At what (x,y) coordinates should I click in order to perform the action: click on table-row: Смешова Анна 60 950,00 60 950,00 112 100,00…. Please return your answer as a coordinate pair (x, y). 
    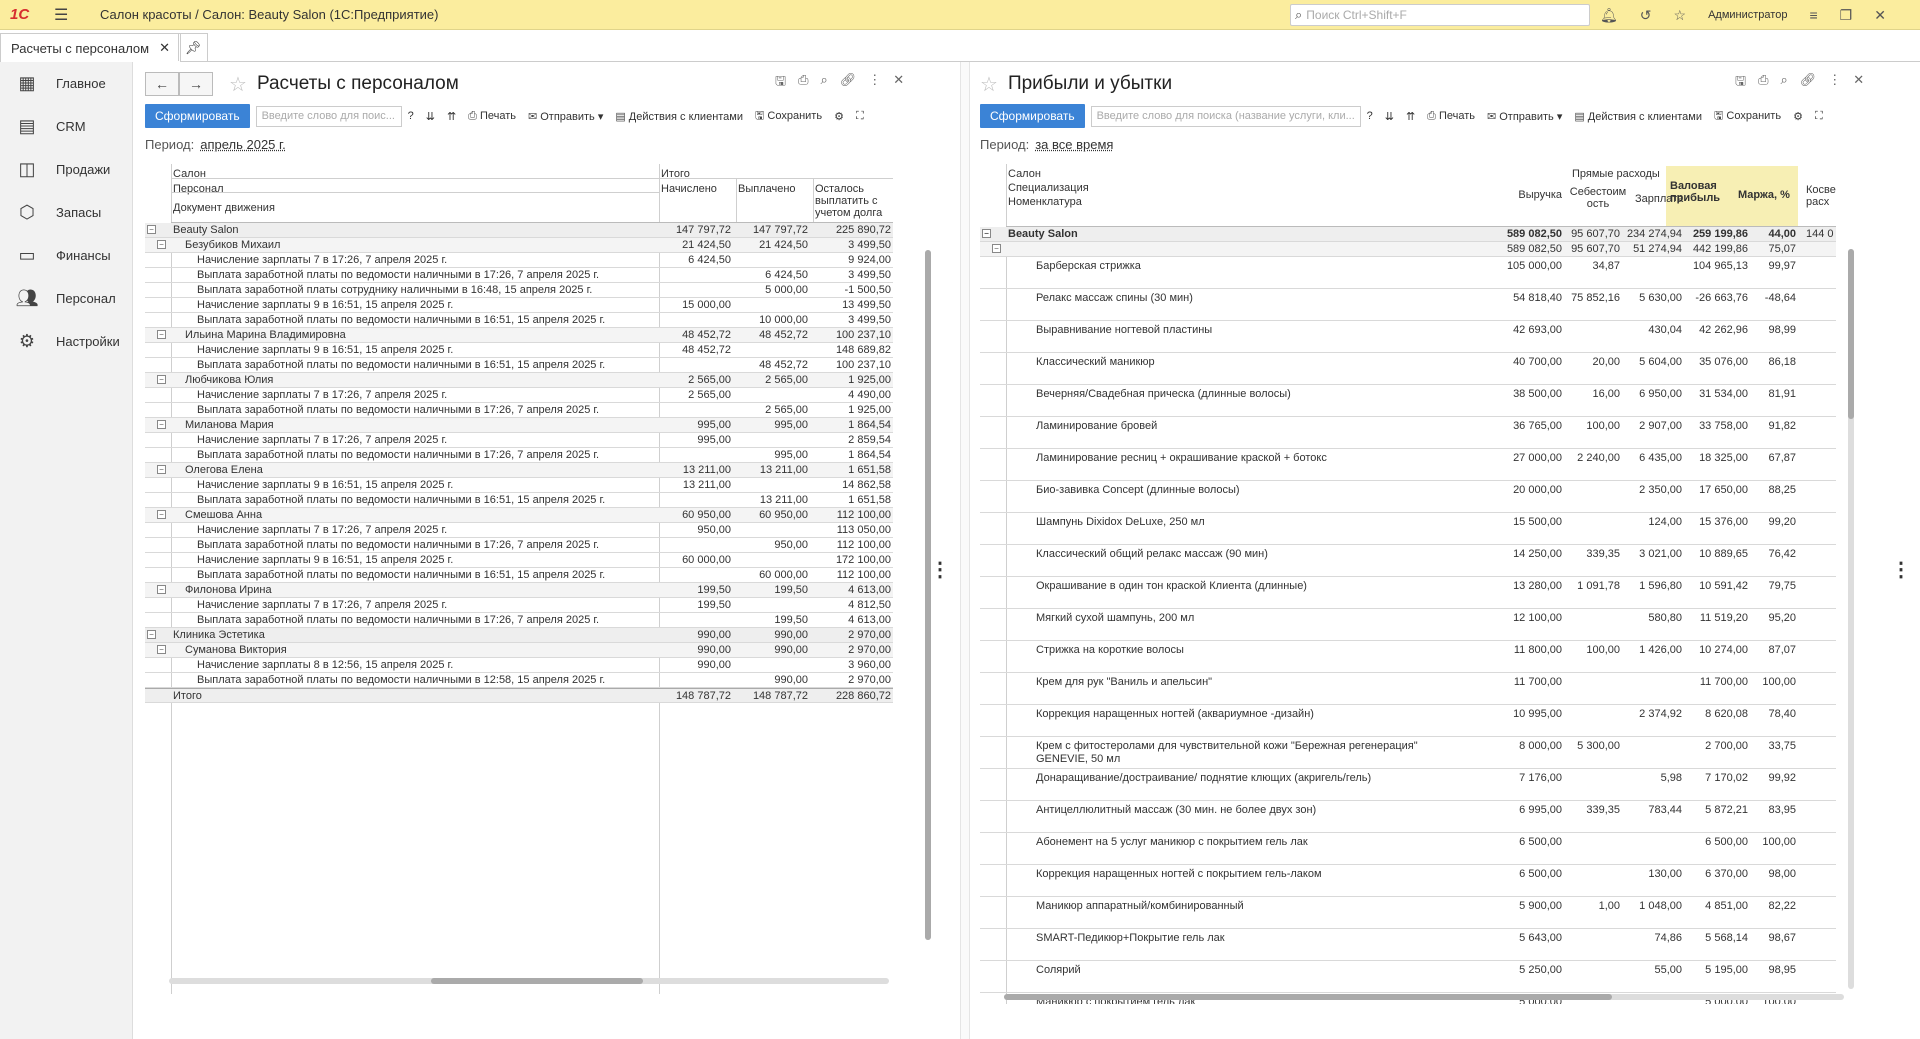
    Looking at the image, I should click on (519, 515).